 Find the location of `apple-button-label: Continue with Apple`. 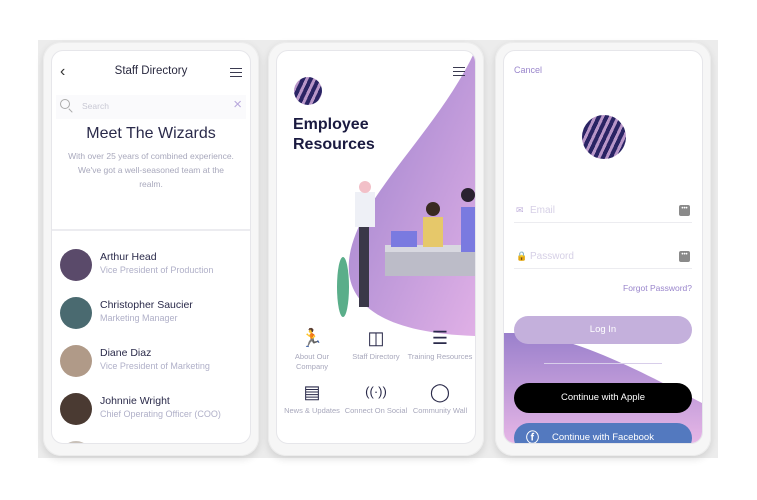

apple-button-label: Continue with Apple is located at coordinates (603, 397).